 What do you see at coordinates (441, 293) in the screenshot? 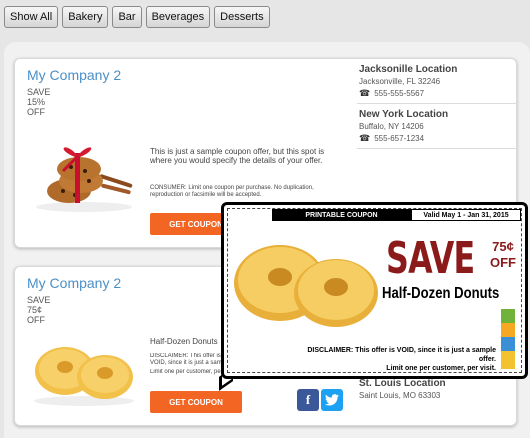
I see `coupon-item-title: Half-Dozen Donuts` at bounding box center [441, 293].